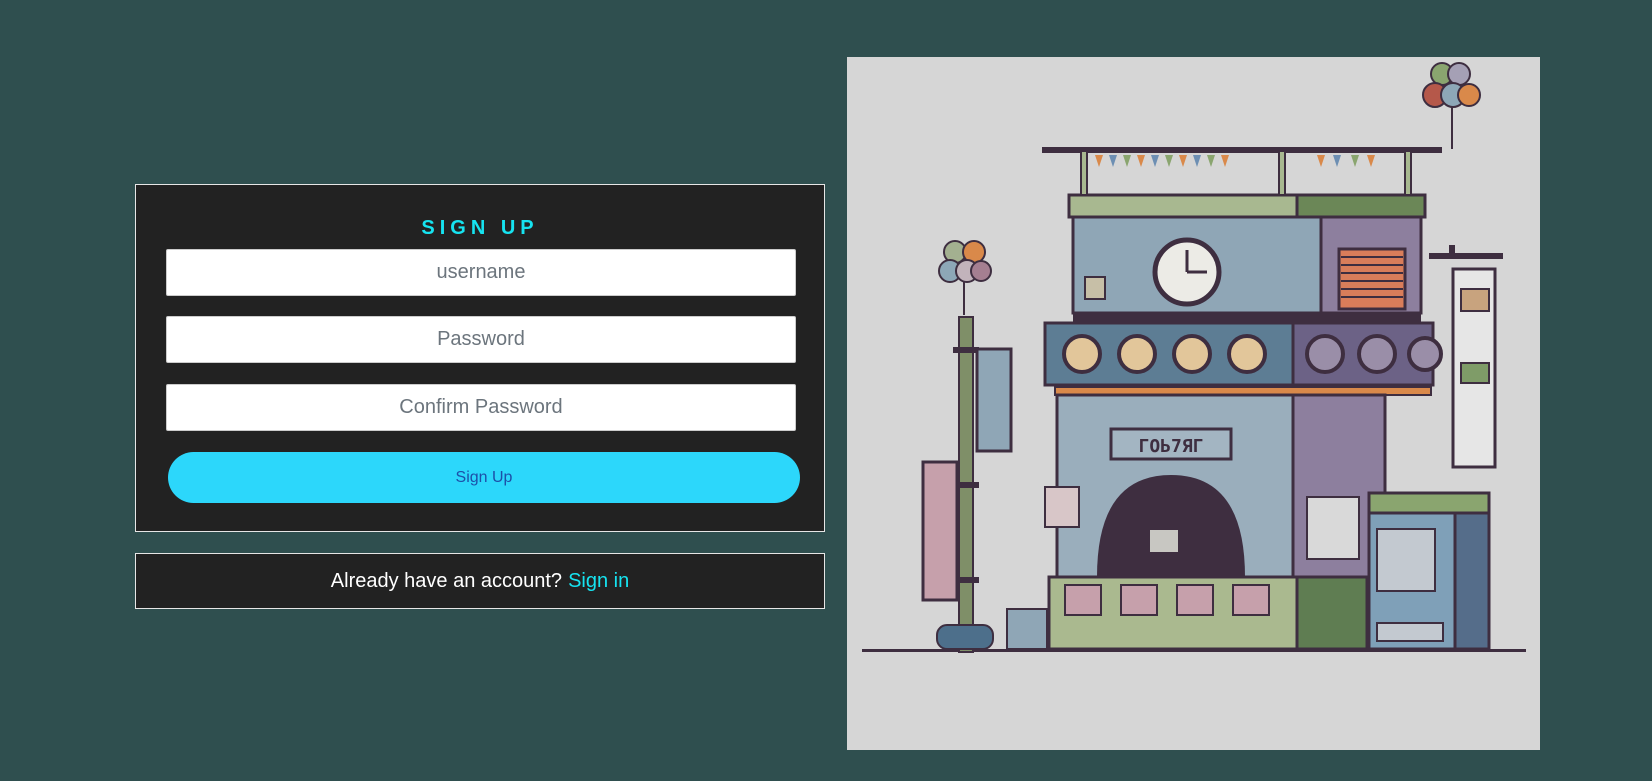  Describe the element at coordinates (598, 581) in the screenshot. I see `signin-link: Sign in` at that location.